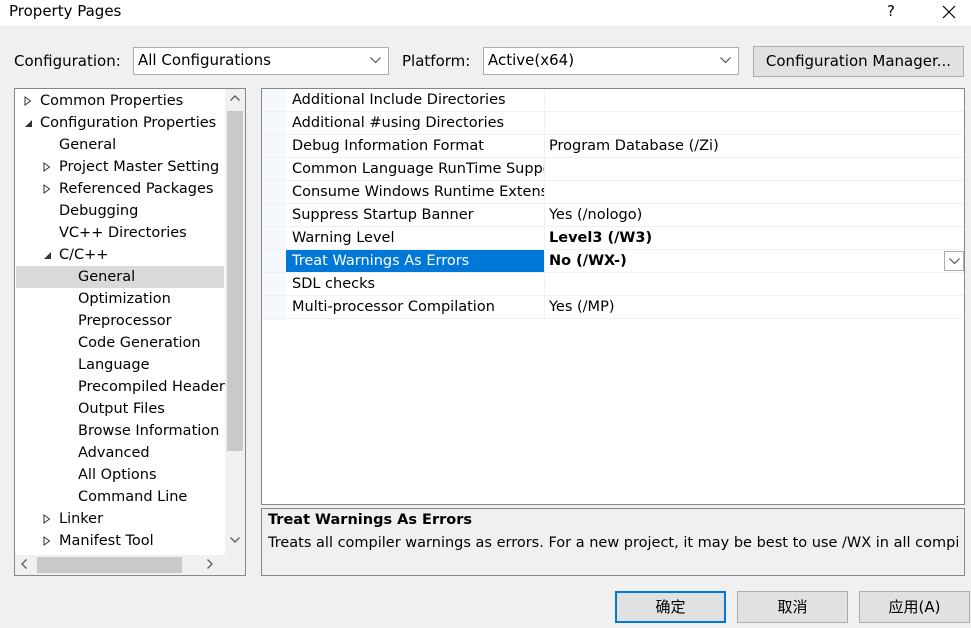 The height and width of the screenshot is (628, 971). What do you see at coordinates (399, 100) in the screenshot?
I see `property-name: Additional Include Directories` at bounding box center [399, 100].